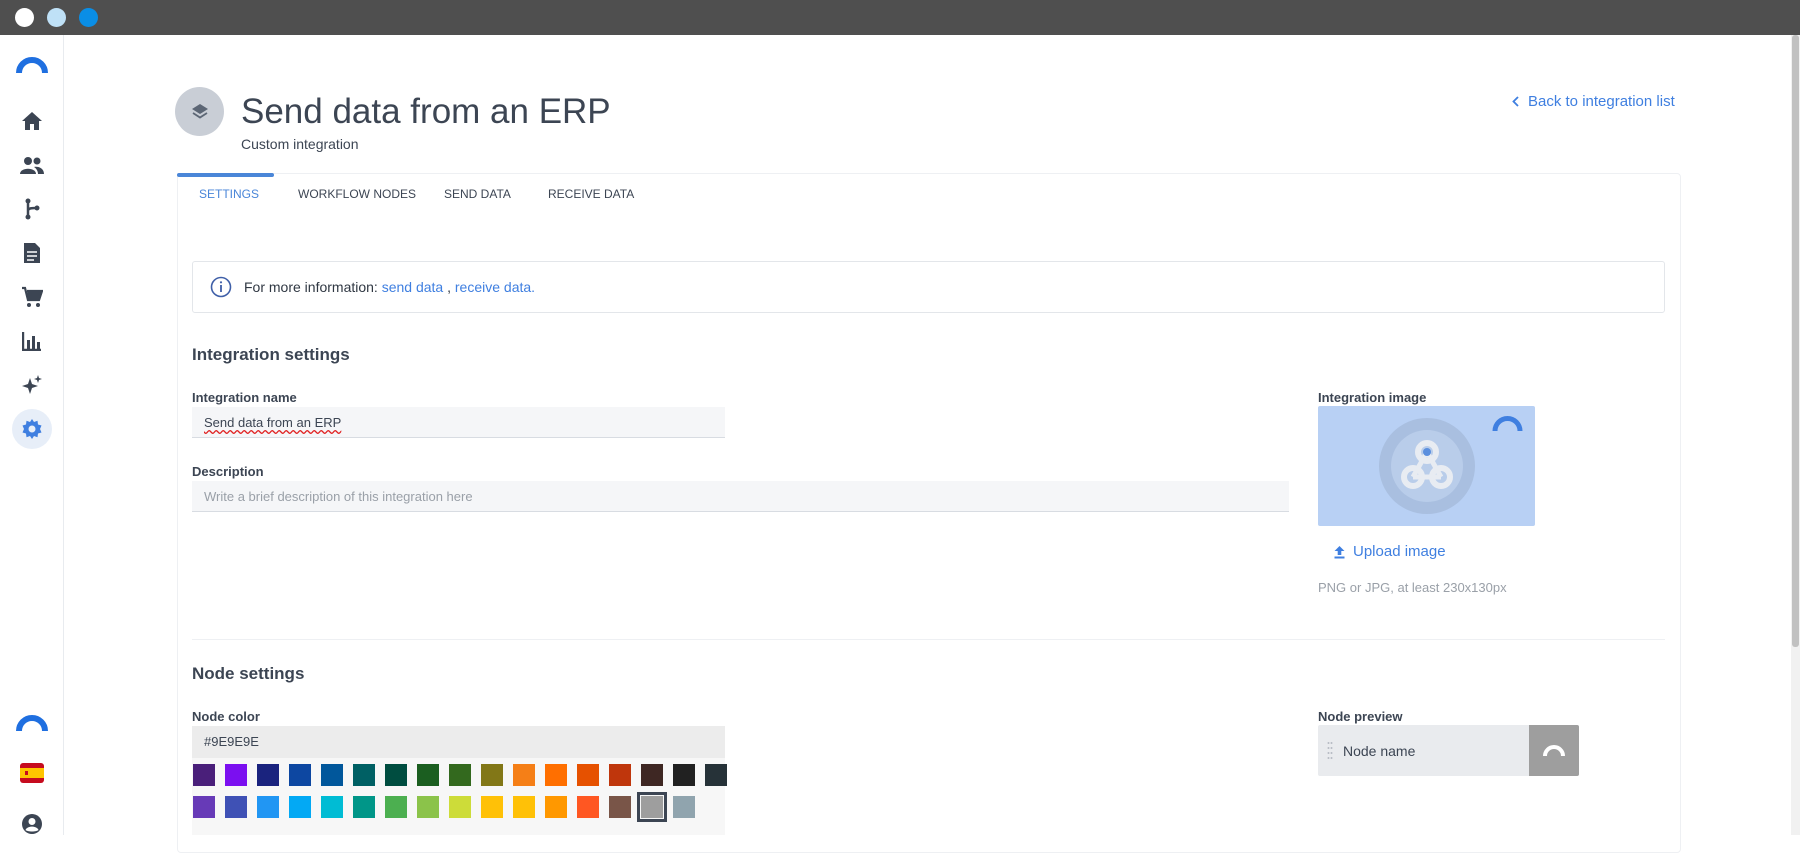 The image size is (1800, 853). Describe the element at coordinates (56, 17) in the screenshot. I see `window-minimize-dot` at that location.